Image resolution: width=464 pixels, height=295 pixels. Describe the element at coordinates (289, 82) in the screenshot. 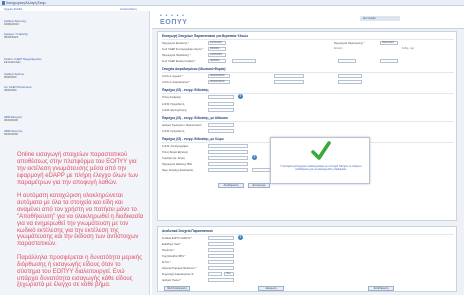

I see `insured-name-field` at that location.